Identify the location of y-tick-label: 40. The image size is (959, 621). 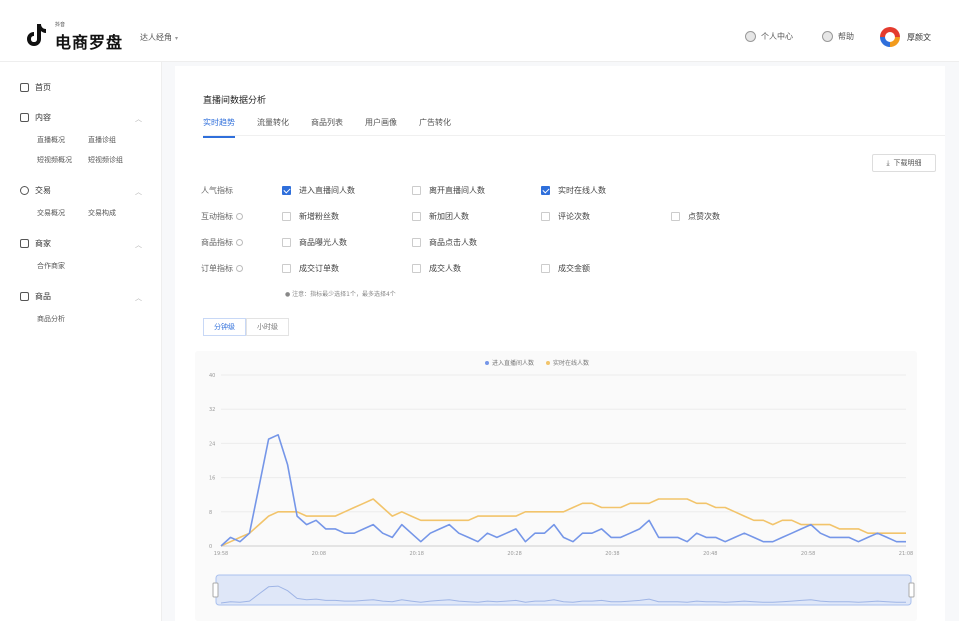
(212, 376).